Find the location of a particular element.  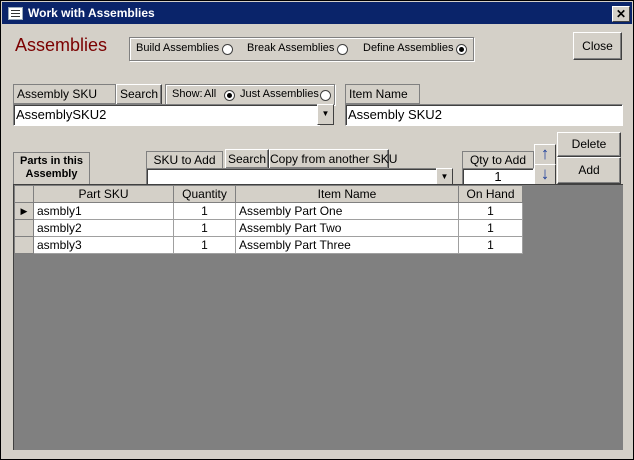

arrow-up-icon: ↑ is located at coordinates (545, 153).